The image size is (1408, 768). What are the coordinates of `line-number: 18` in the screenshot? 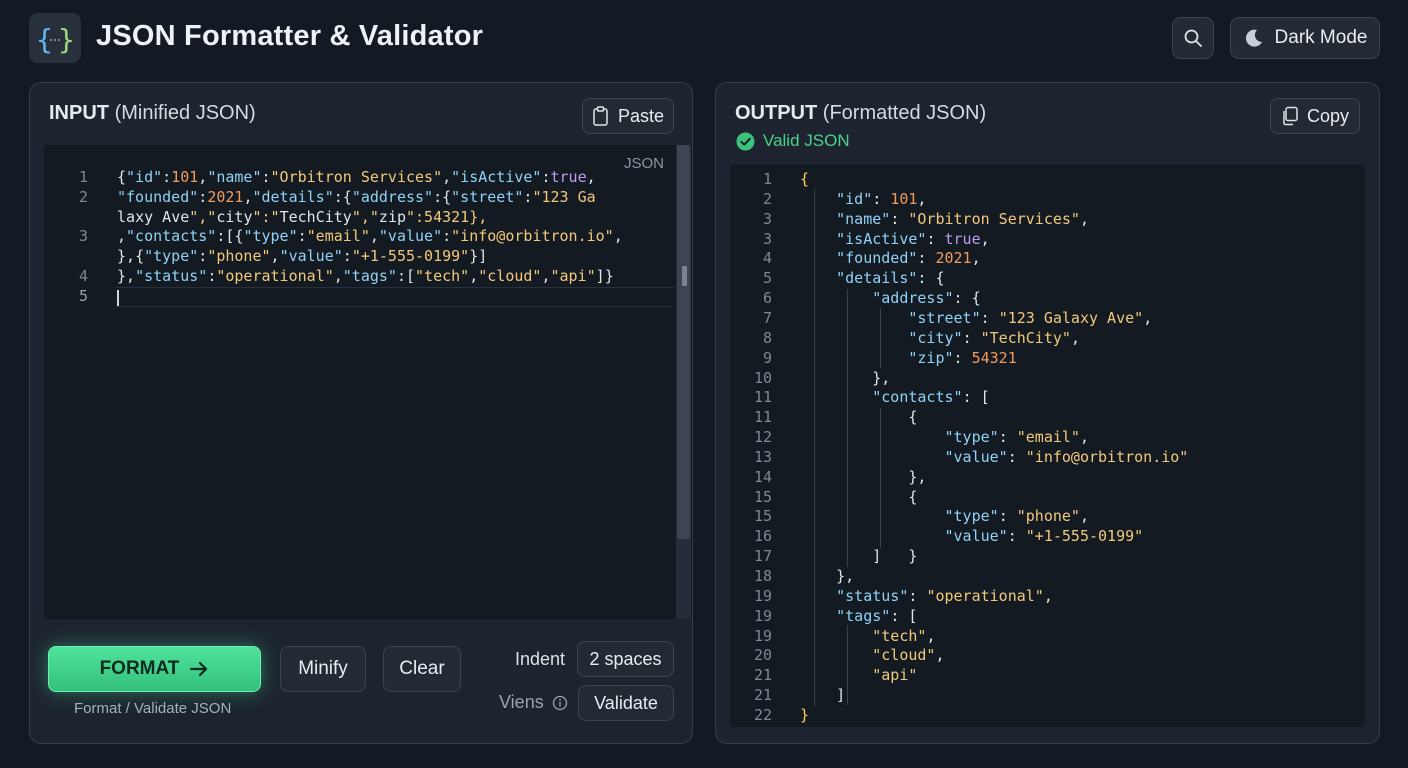 It's located at (762, 576).